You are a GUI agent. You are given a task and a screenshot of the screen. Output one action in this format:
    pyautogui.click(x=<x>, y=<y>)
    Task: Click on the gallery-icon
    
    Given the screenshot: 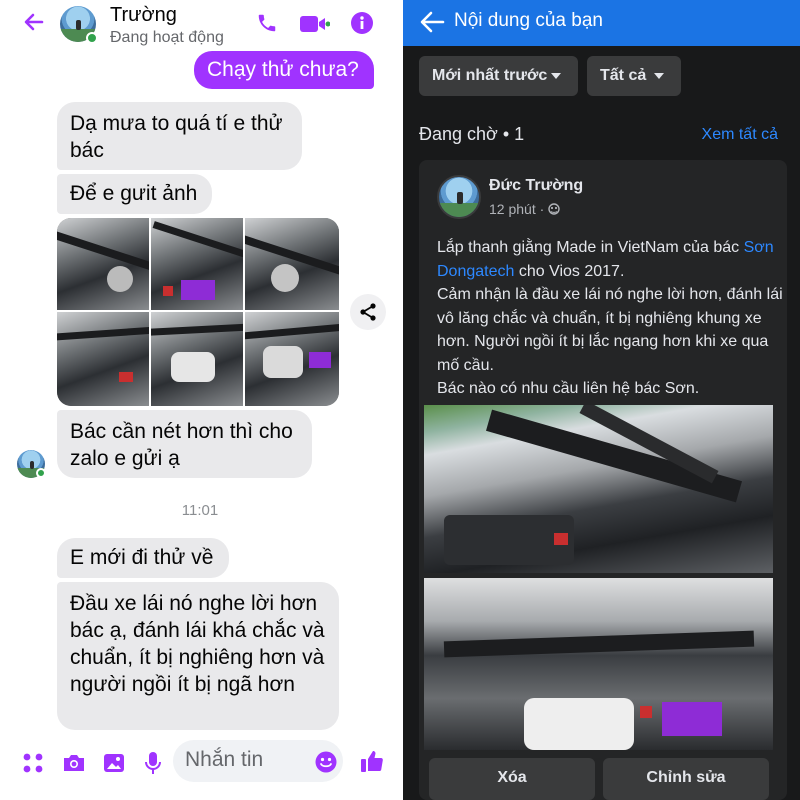 What is the action you would take?
    pyautogui.click(x=114, y=763)
    